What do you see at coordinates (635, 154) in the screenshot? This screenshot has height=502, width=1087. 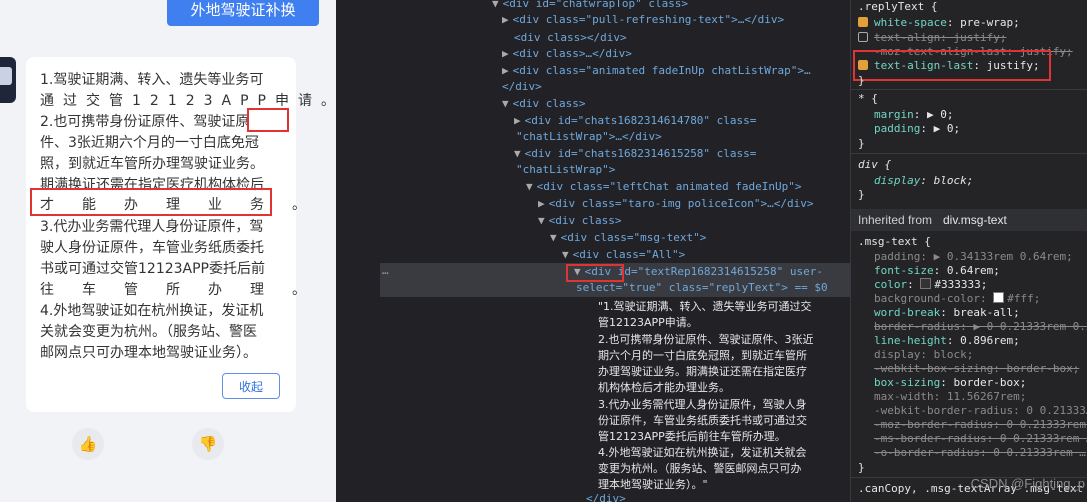 I see `dom-node: ▼ <div id="chats1682314615258" class=` at bounding box center [635, 154].